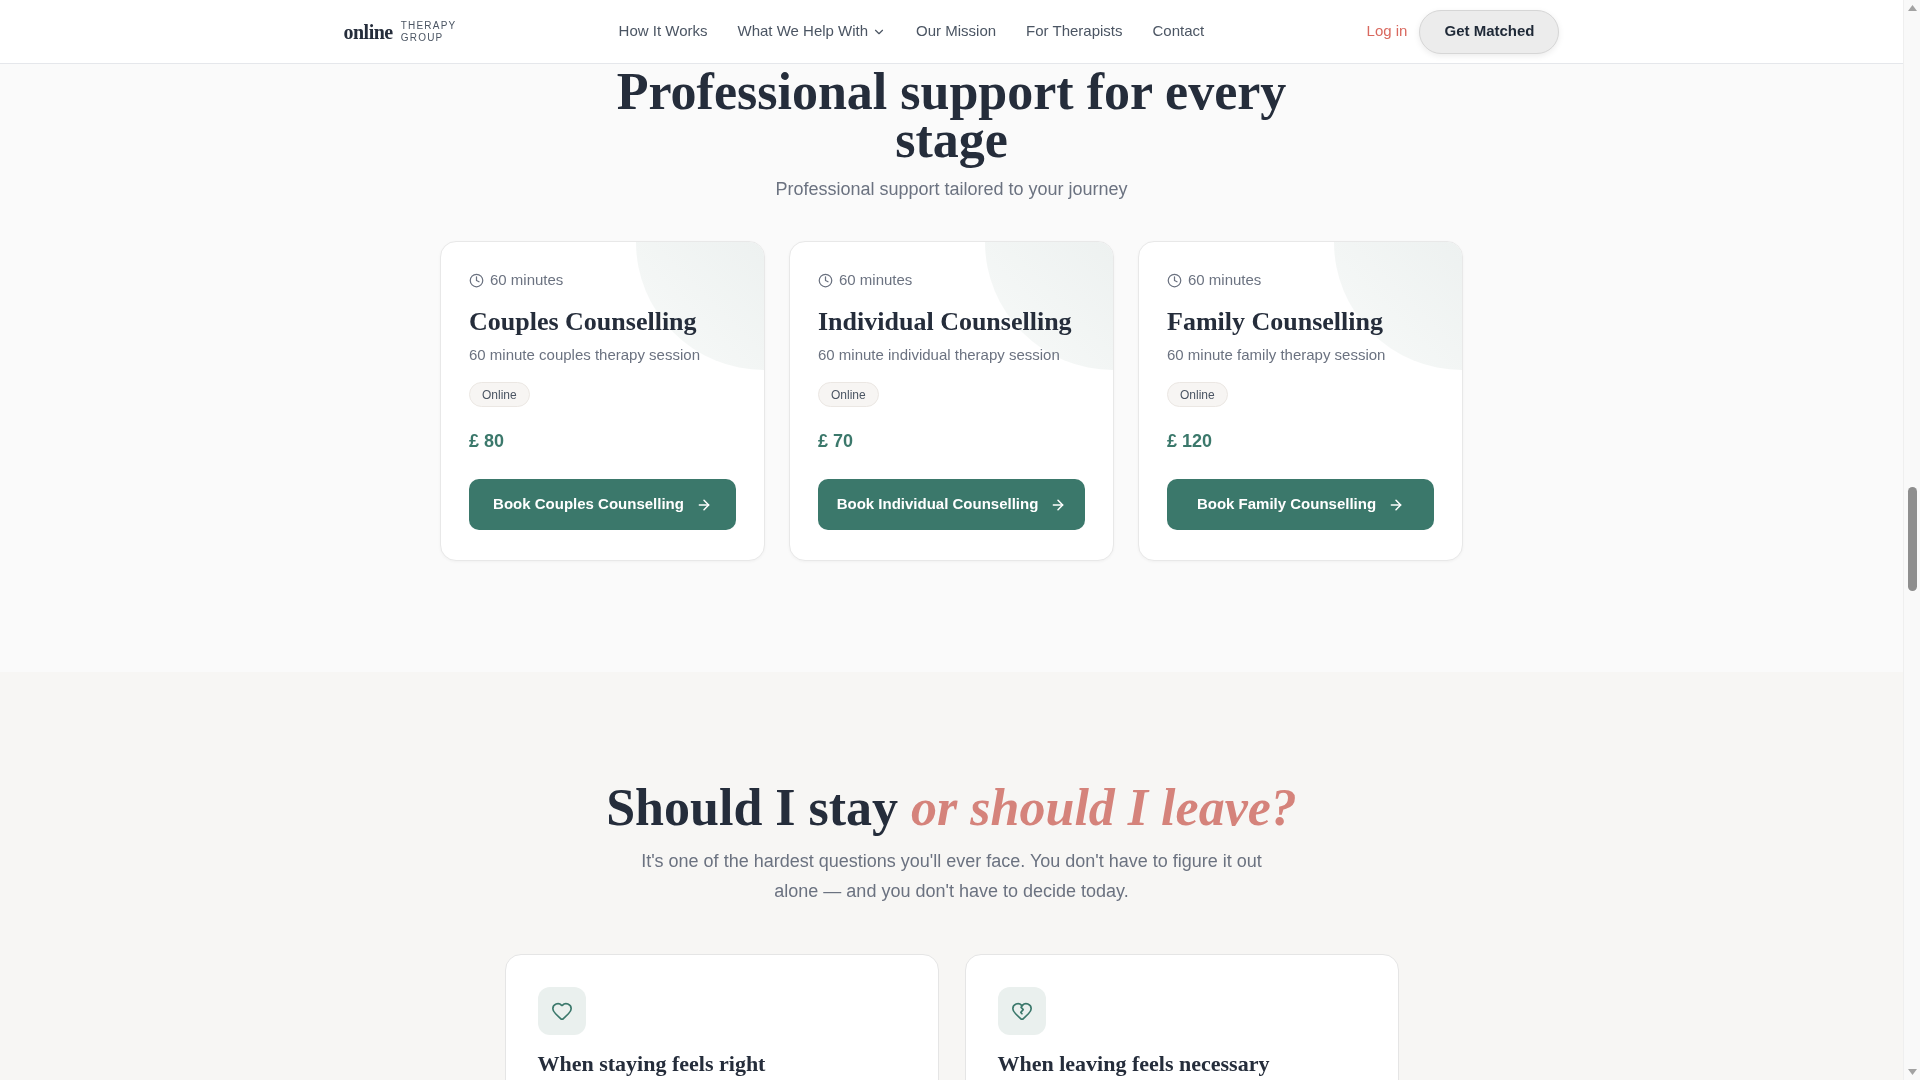  Describe the element at coordinates (939, 355) in the screenshot. I see `service-description: 60 minute individual therapy session` at that location.